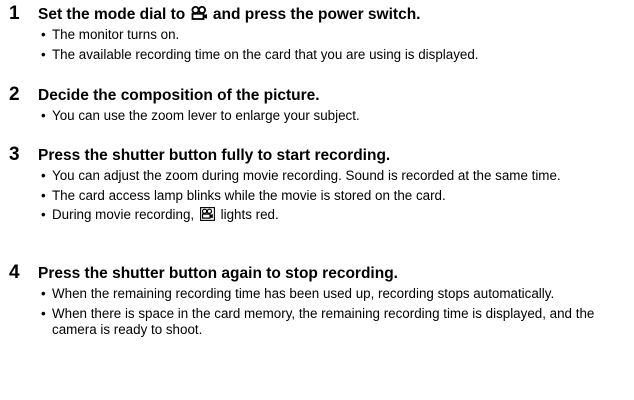 The image size is (634, 400). What do you see at coordinates (336, 215) in the screenshot?
I see `bullet-item: • During movie recording, lights red.` at bounding box center [336, 215].